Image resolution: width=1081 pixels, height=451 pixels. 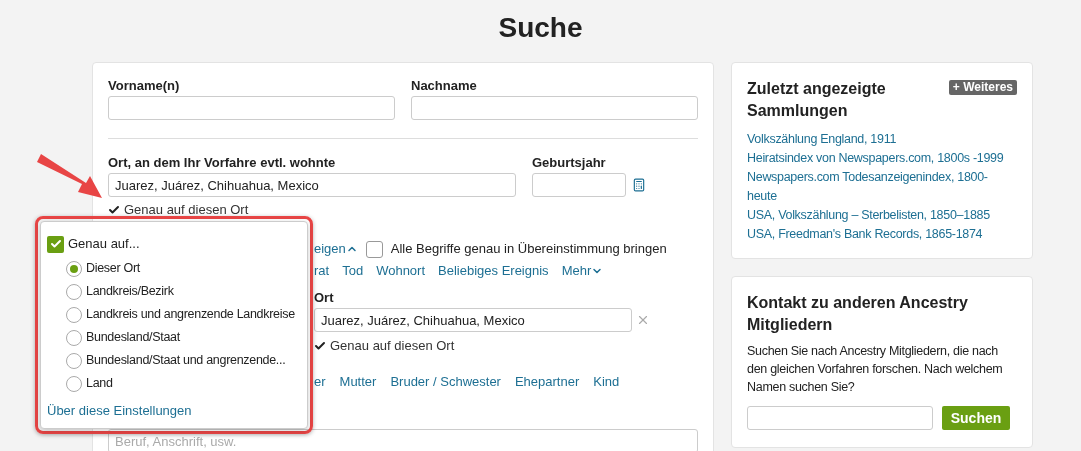 I want to click on collection-link: USA, Freedman's Bank Records, 1865-1874, so click(x=882, y=234).